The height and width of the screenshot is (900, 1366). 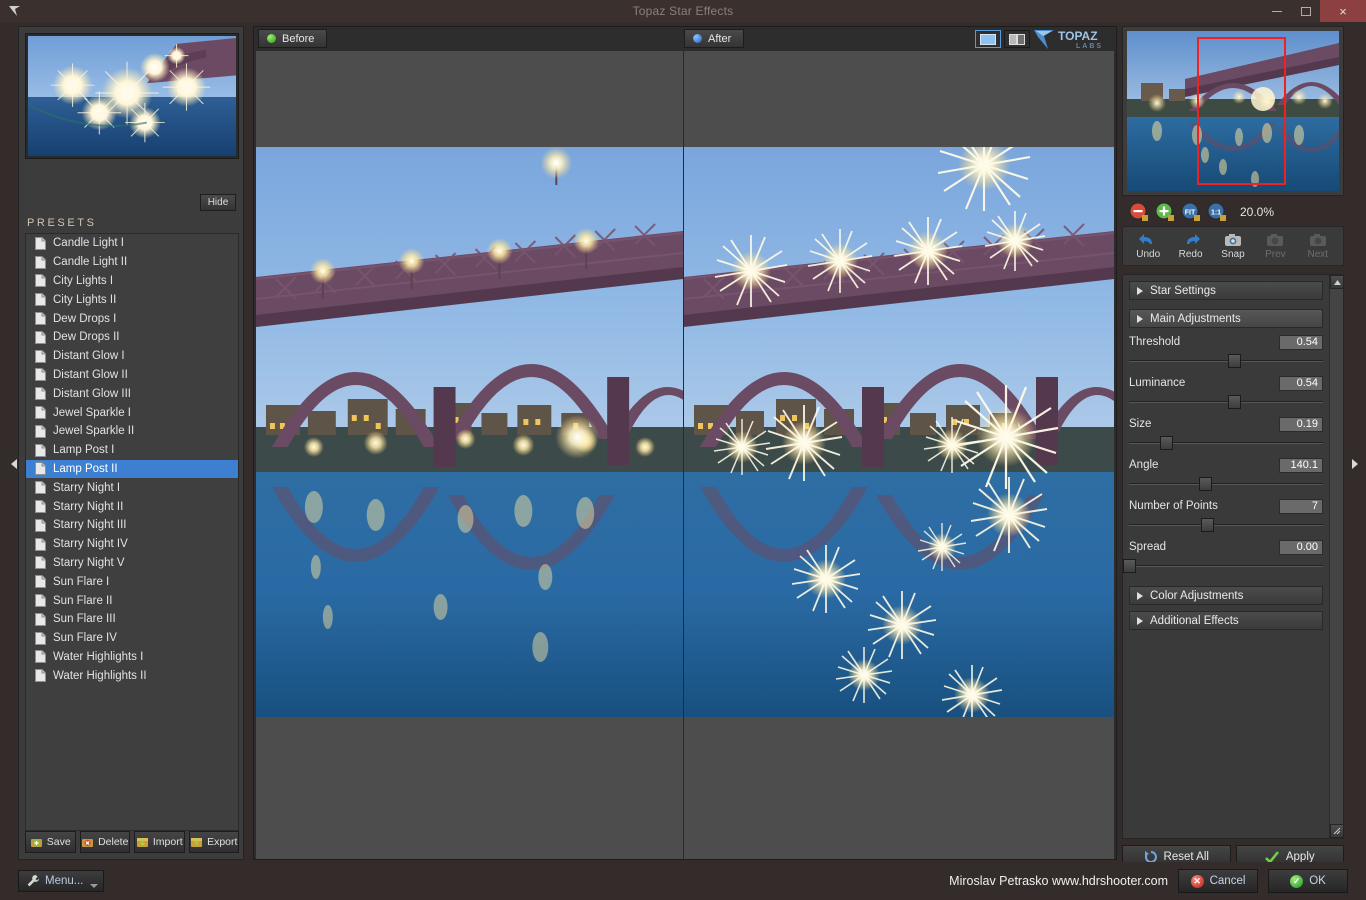 I want to click on split-view-button, so click(x=1017, y=39).